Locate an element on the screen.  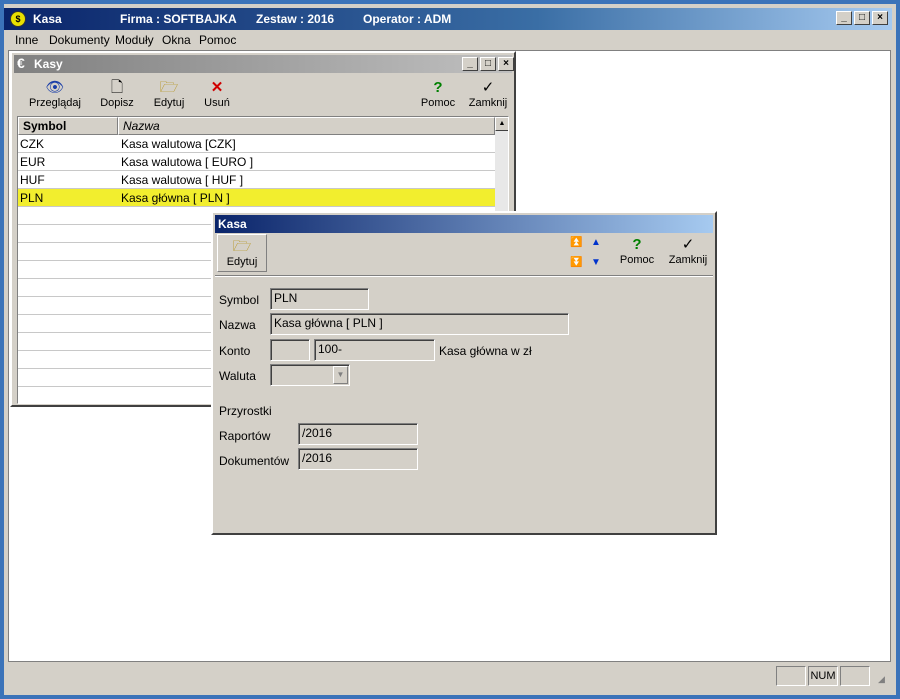
table-row-selected: PLN Kasa główna [ PLN ] is located at coordinates (256, 198).